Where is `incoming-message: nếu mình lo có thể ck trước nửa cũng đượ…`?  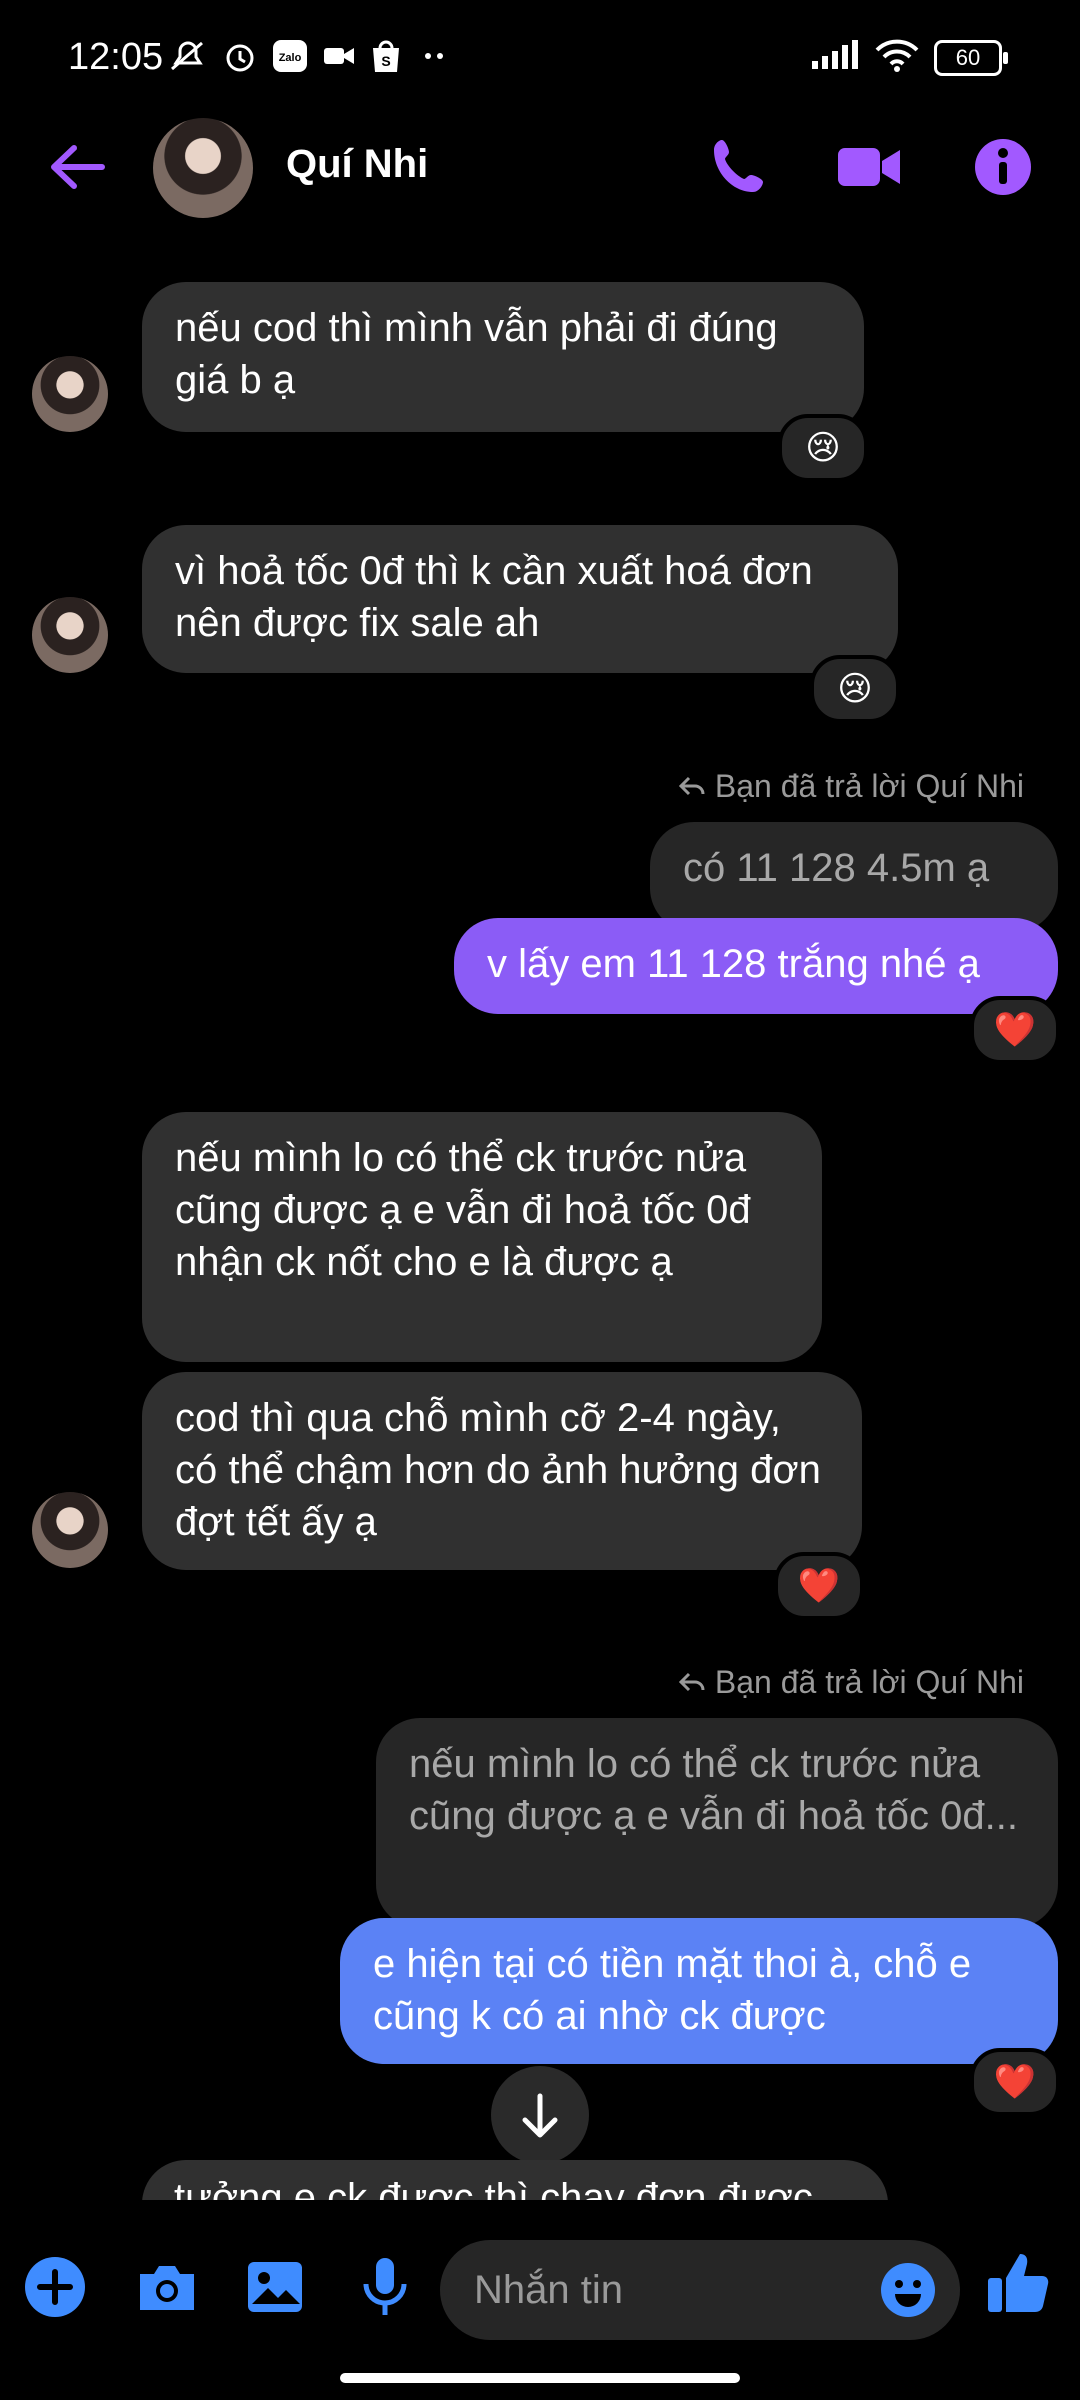
incoming-message: nếu mình lo có thể ck trước nửa cũng đượ… is located at coordinates (482, 1237).